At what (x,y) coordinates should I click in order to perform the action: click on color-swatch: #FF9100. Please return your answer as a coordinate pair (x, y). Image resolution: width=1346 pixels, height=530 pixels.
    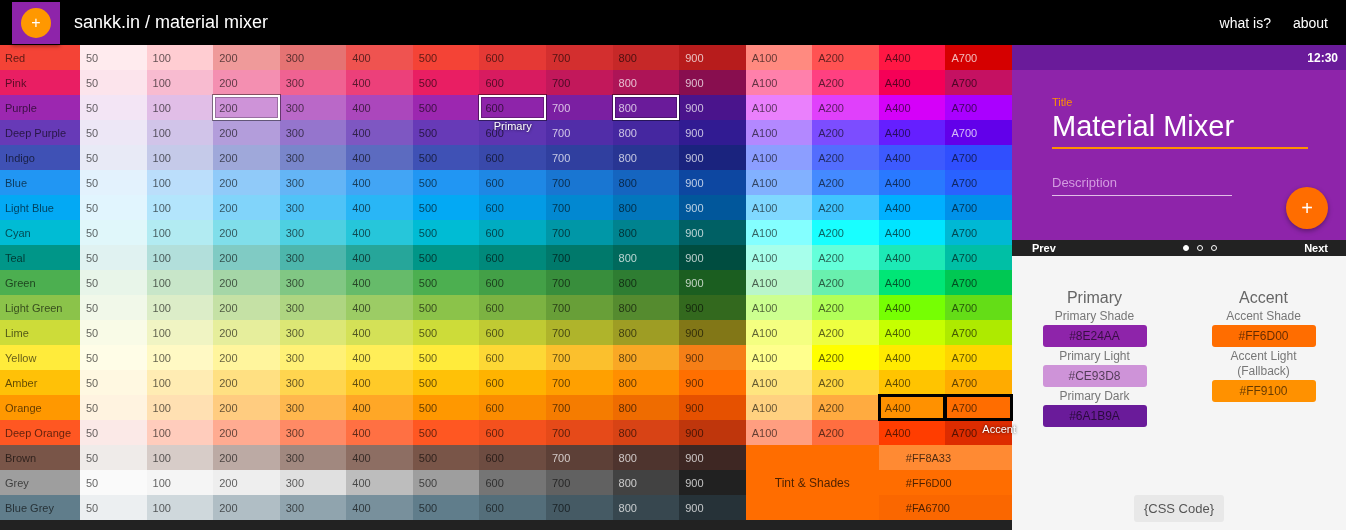
    Looking at the image, I should click on (1263, 391).